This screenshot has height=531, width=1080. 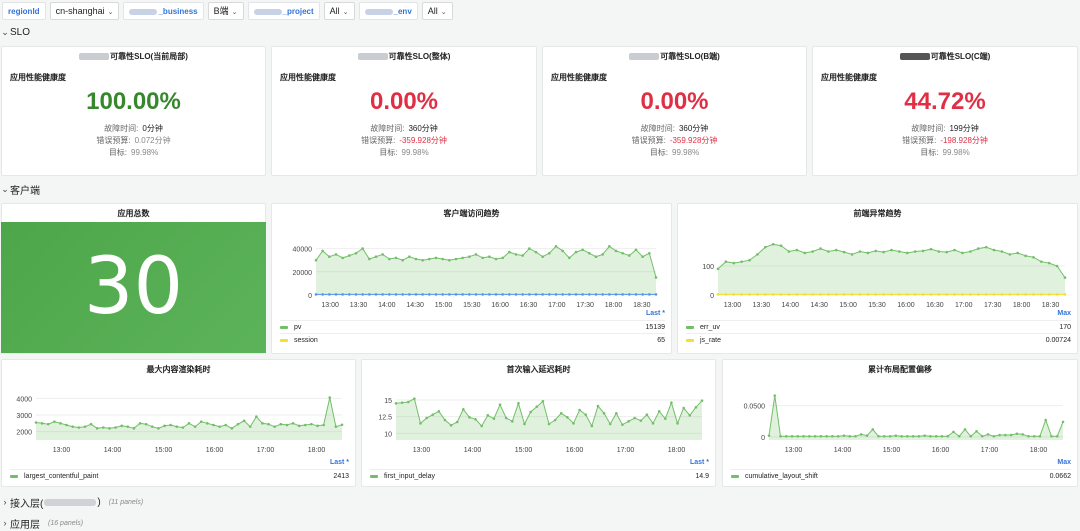 I want to click on legend-item-js-rate: js_rate 0.00724, so click(x=878, y=339).